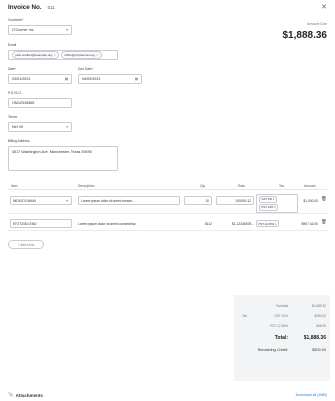 The image size is (335, 401). Describe the element at coordinates (41, 200) in the screenshot. I see `item-select: INDIGO3-MAIN ▾` at that location.